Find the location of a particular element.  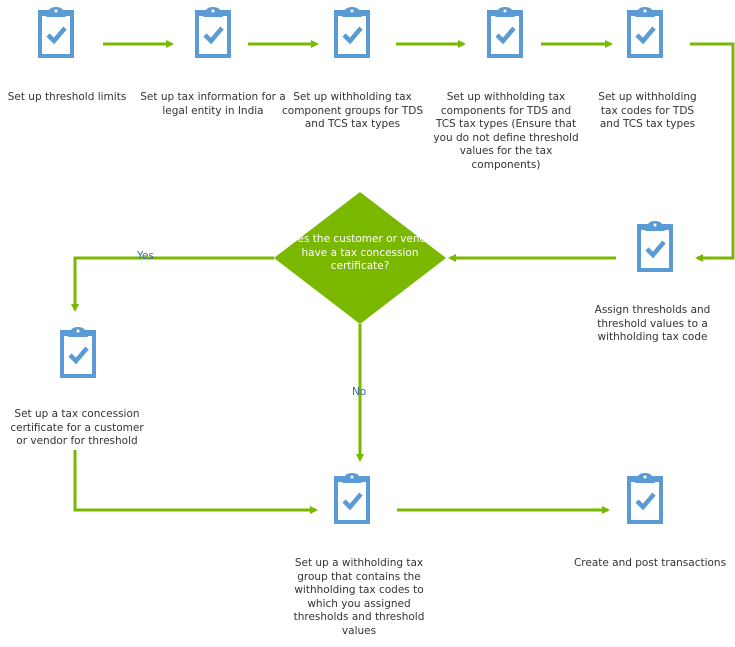

step-label: Create and post transactions is located at coordinates (650, 563).